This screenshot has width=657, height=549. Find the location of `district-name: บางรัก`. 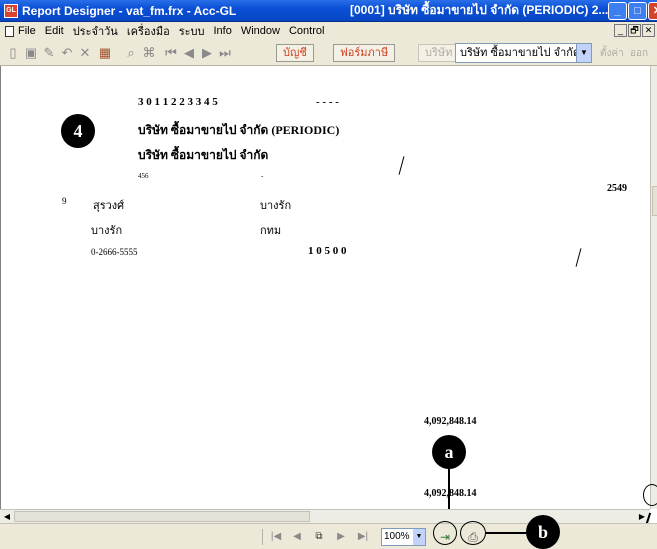

district-name: บางรัก is located at coordinates (107, 231).